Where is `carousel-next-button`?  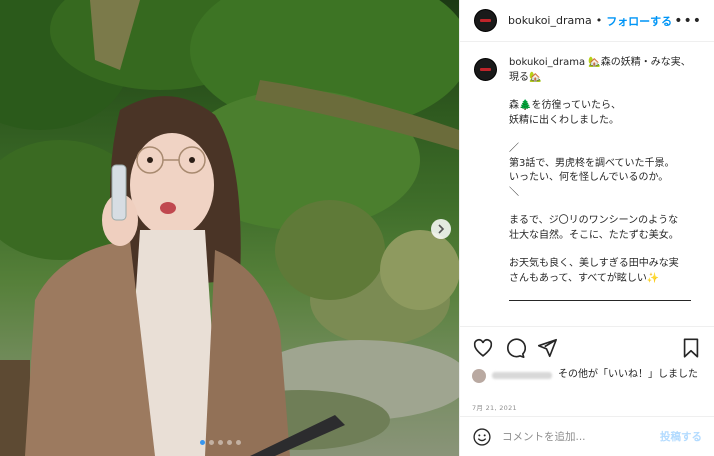 carousel-next-button is located at coordinates (441, 229).